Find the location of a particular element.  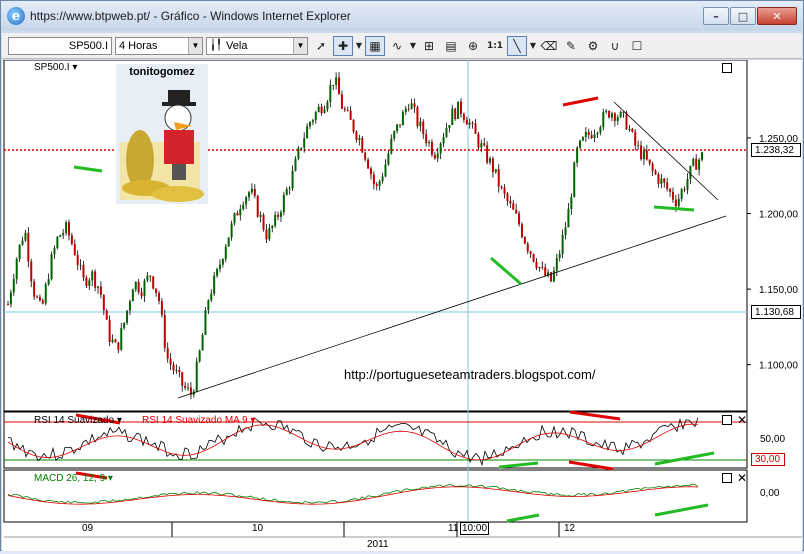

close-button: ✕ is located at coordinates (777, 16).